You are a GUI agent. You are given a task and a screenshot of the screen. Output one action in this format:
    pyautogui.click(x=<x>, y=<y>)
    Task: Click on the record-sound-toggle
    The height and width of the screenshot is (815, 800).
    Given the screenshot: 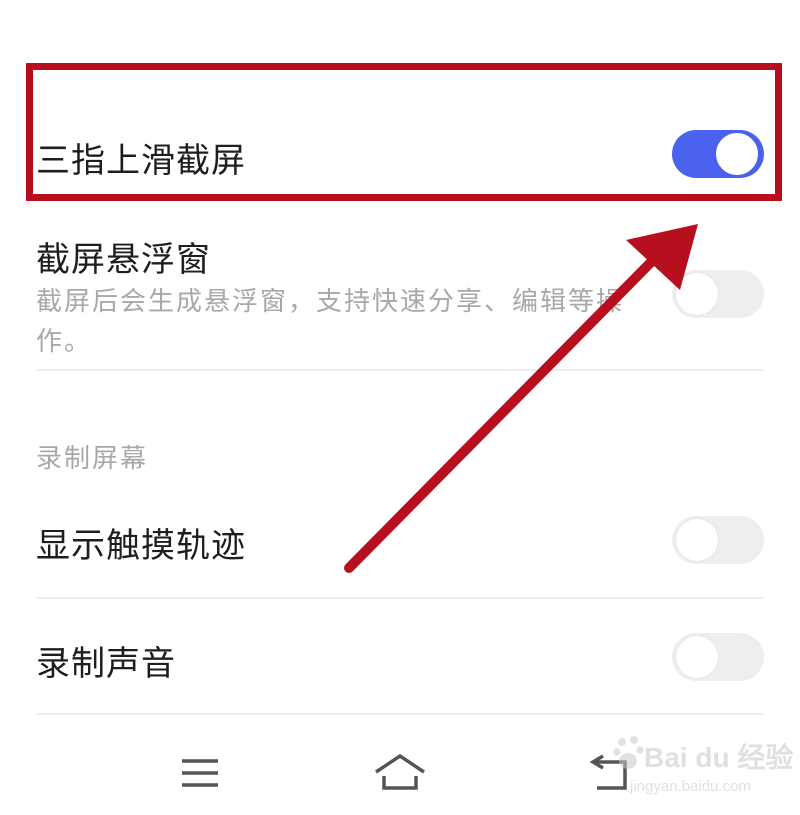 What is the action you would take?
    pyautogui.click(x=718, y=657)
    